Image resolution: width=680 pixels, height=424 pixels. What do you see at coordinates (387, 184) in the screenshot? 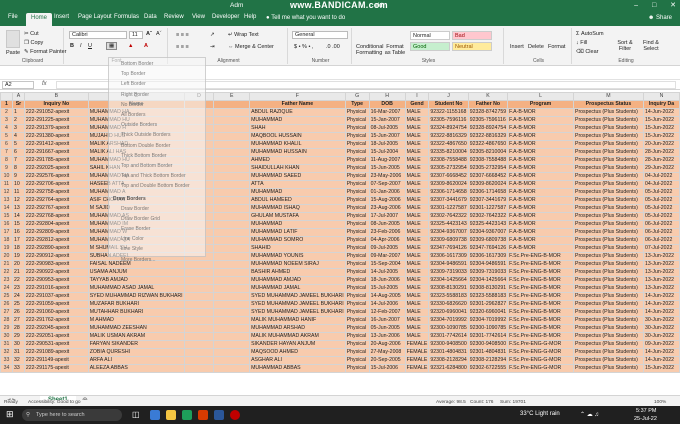
I see `cell: 07-Sep-2007` at bounding box center [387, 184].